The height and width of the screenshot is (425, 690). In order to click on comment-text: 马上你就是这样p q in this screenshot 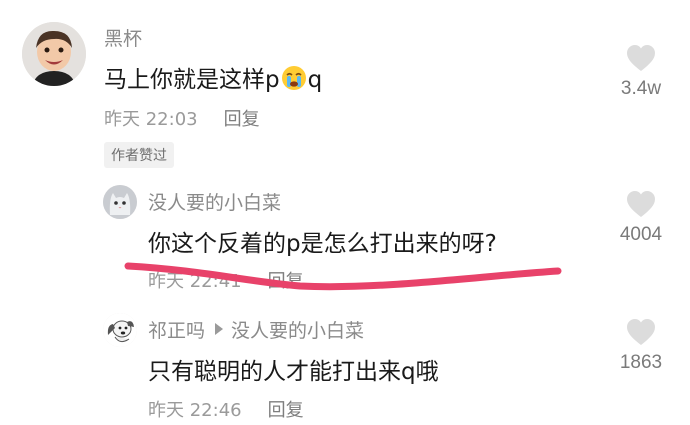, I will do `click(213, 77)`.